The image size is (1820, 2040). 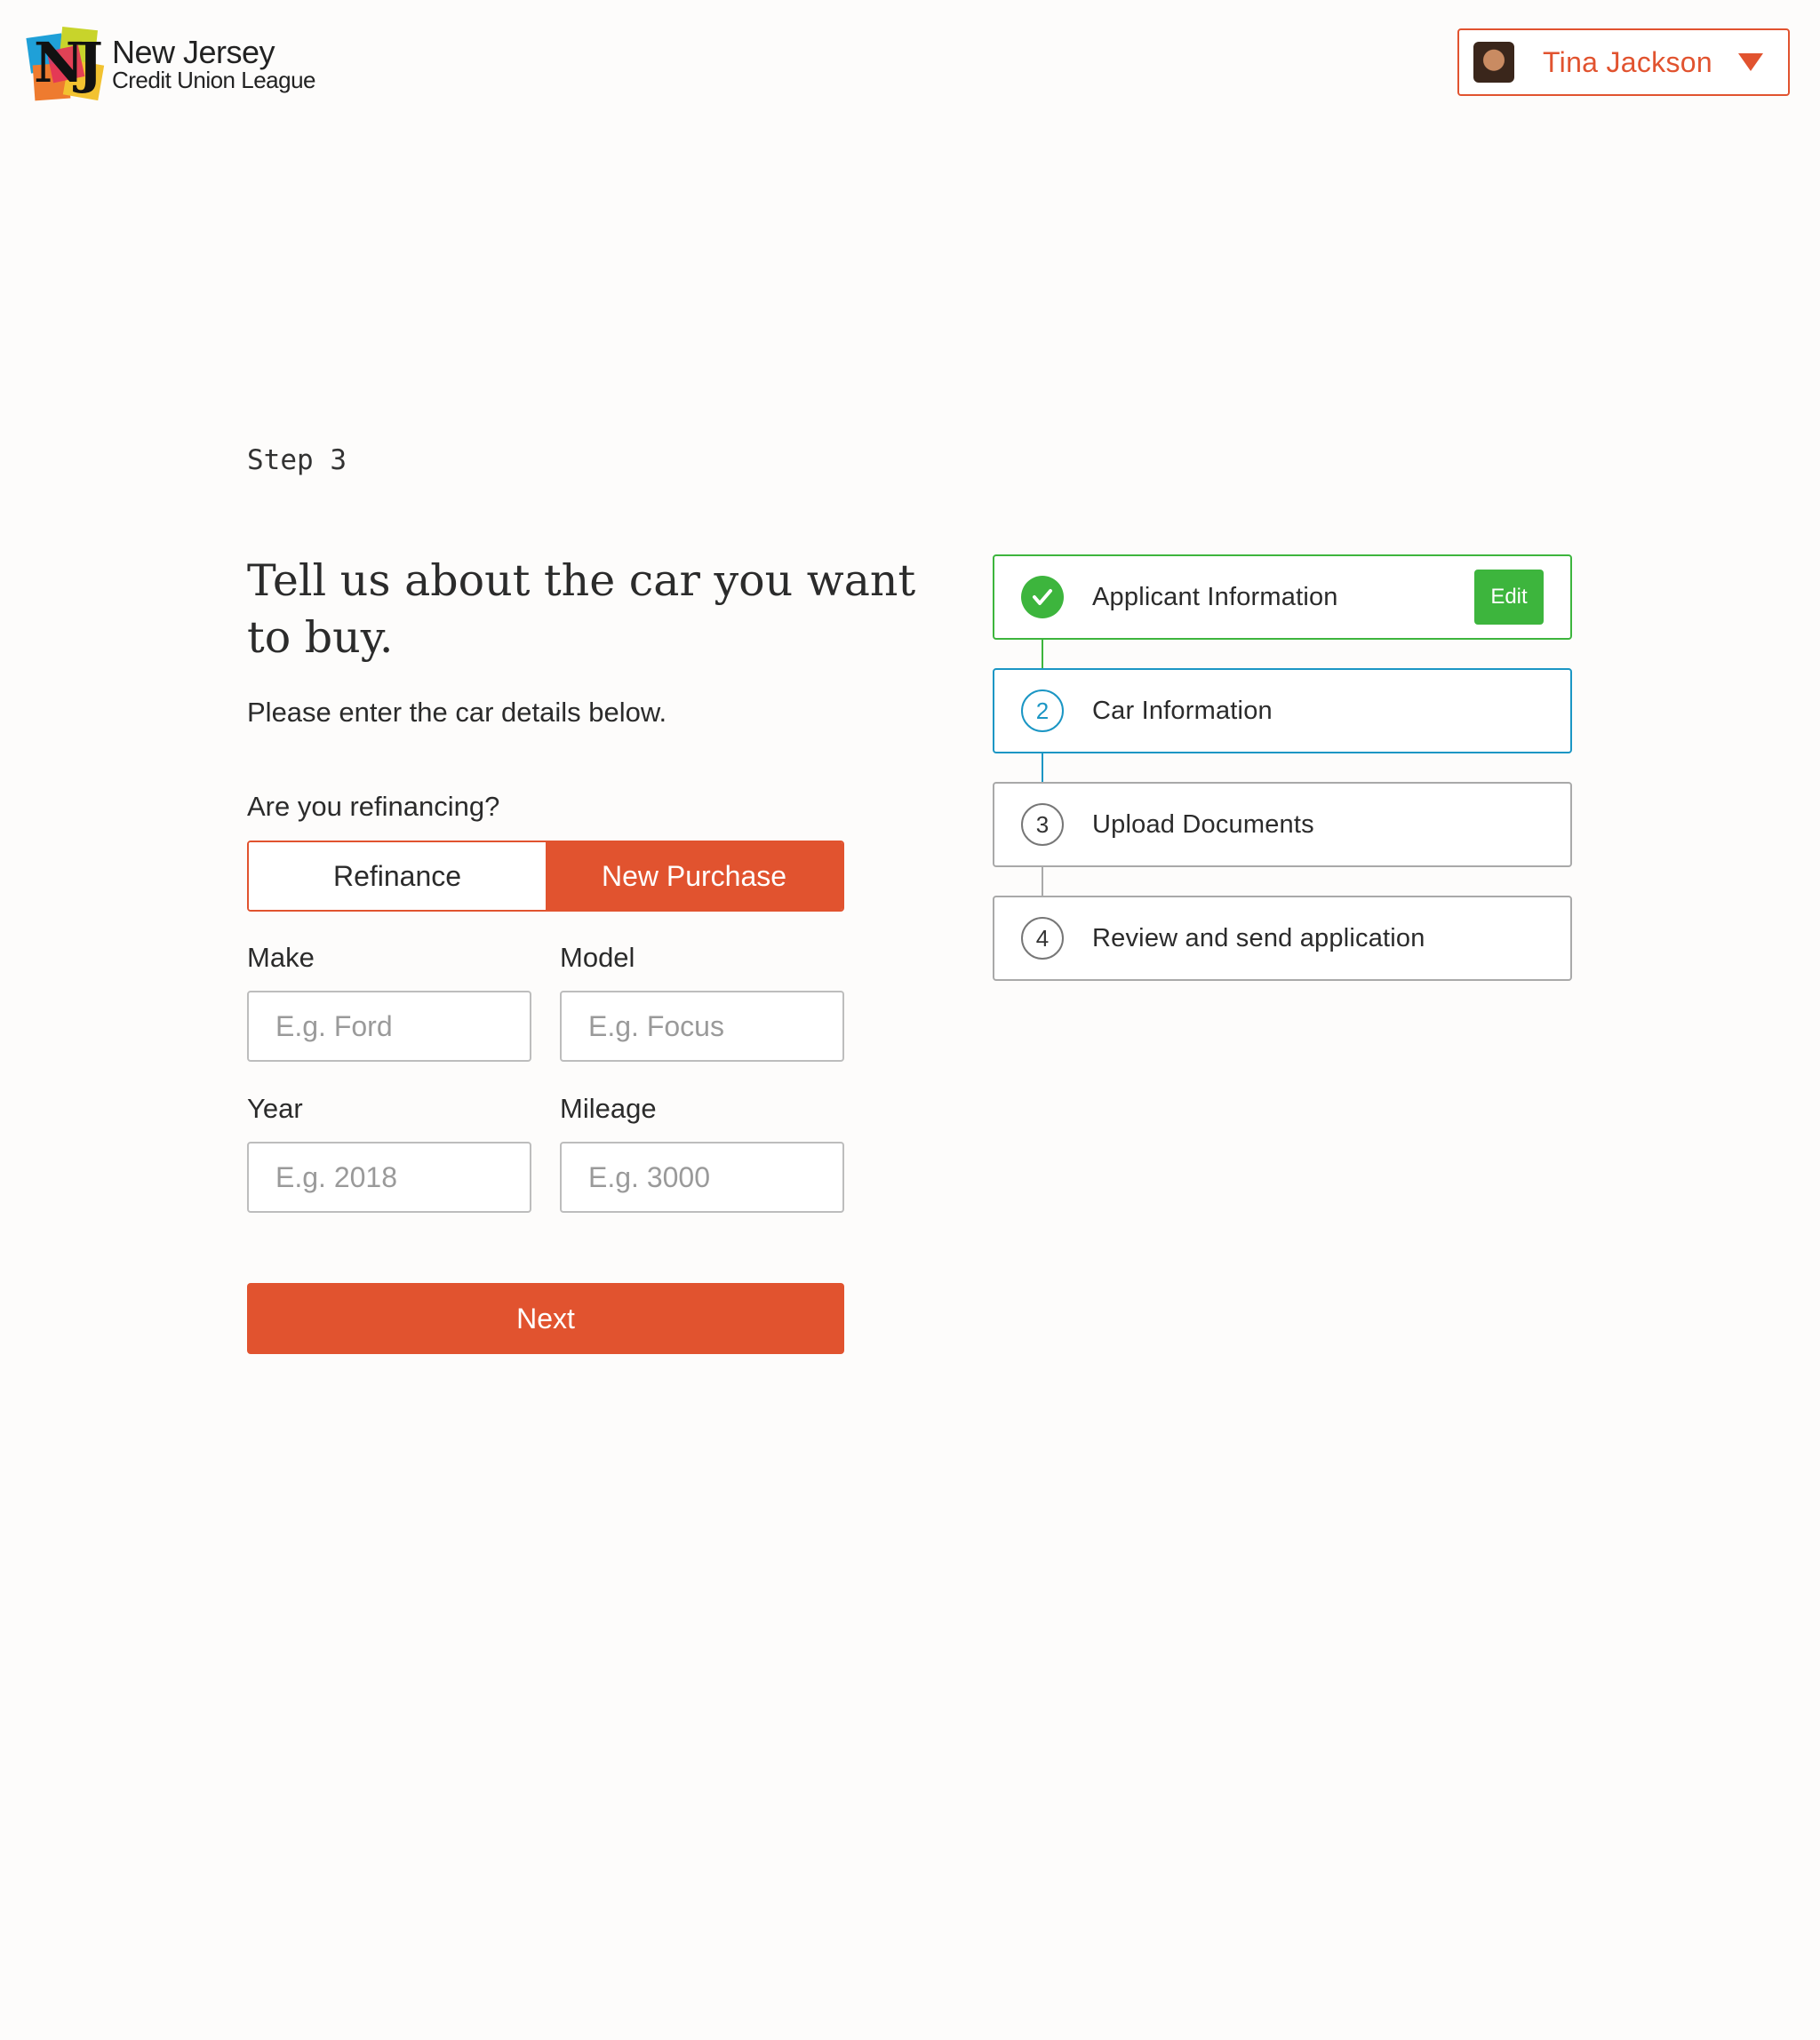 What do you see at coordinates (1215, 596) in the screenshot?
I see `step-title: Applicant Information` at bounding box center [1215, 596].